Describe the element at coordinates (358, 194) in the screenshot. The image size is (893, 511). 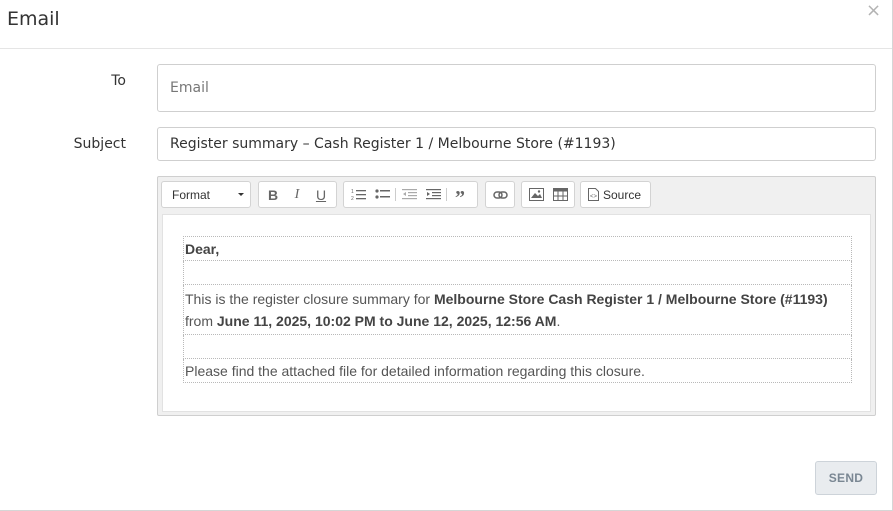
I see `numbered-list-icon: 12` at that location.